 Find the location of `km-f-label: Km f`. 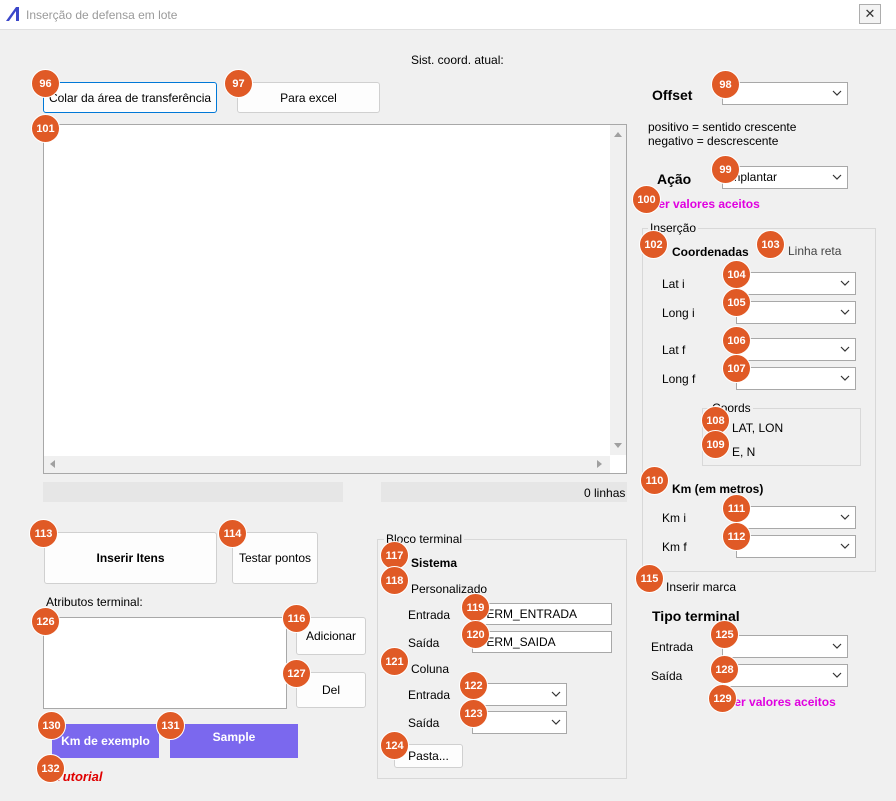

km-f-label: Km f is located at coordinates (674, 547).